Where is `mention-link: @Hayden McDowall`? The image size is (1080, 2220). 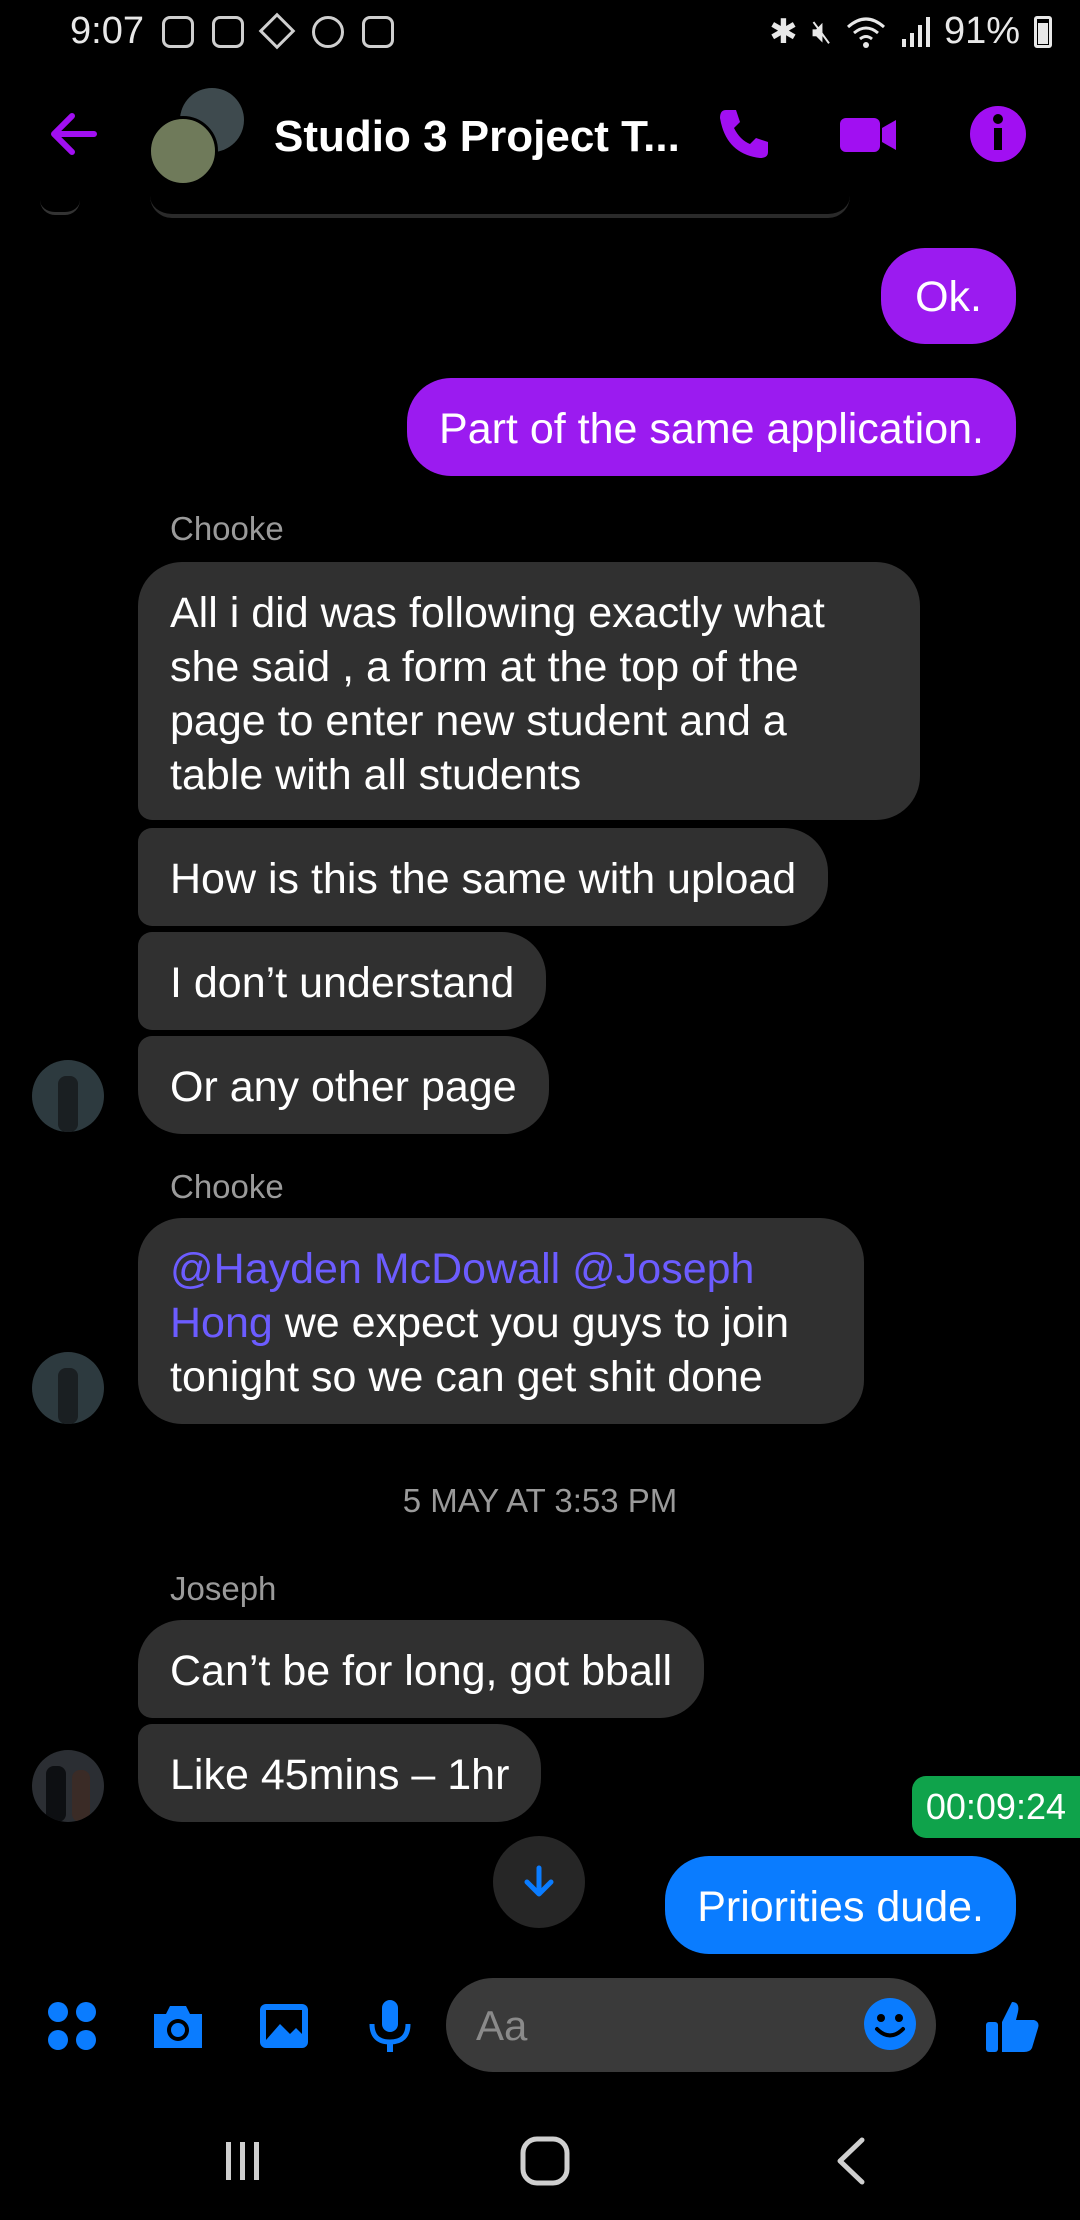 mention-link: @Hayden McDowall is located at coordinates (365, 1269).